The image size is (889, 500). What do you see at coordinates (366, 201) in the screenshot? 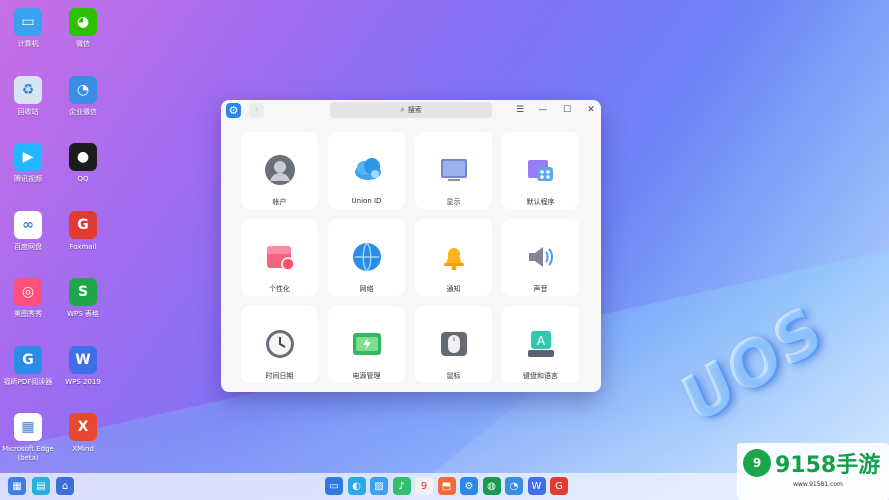
I see `settings-card-label: Union ID` at bounding box center [366, 201].